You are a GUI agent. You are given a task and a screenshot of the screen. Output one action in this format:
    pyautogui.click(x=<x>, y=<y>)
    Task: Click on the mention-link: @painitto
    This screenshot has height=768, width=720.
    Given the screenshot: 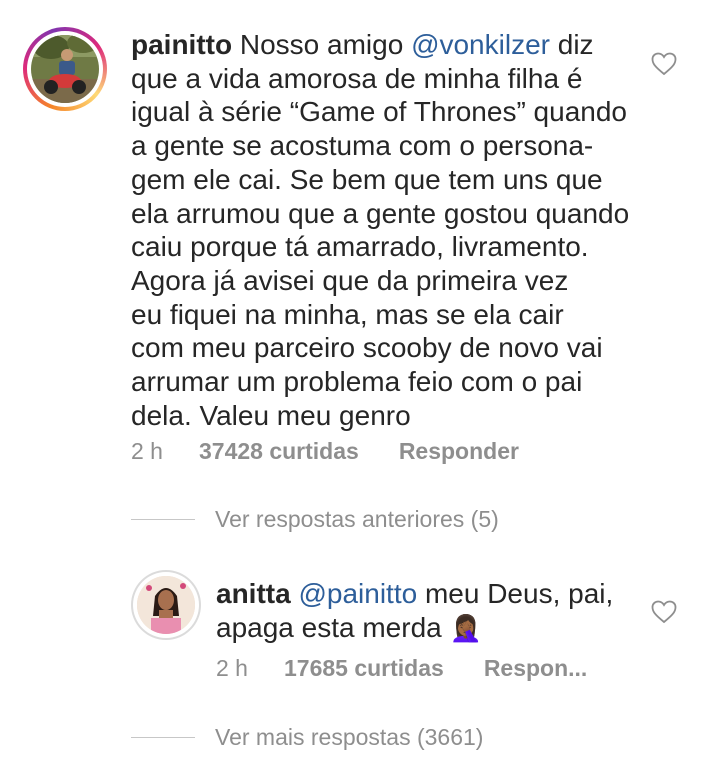 What is the action you would take?
    pyautogui.click(x=357, y=593)
    